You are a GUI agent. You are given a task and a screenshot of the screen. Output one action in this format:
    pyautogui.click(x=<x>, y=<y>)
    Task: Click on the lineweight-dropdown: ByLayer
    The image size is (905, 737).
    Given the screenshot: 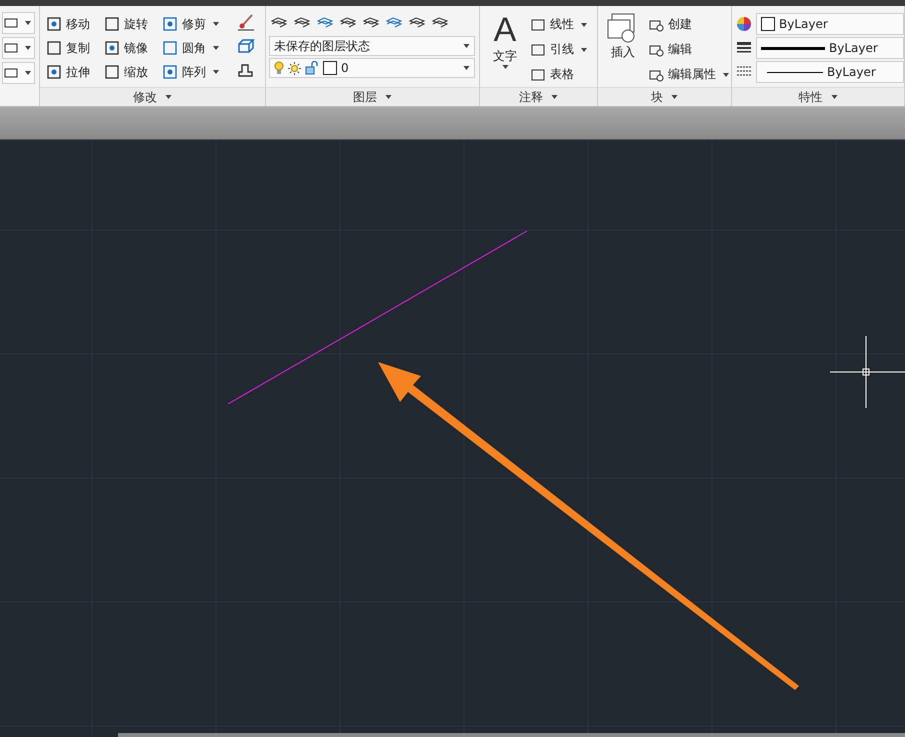 What is the action you would take?
    pyautogui.click(x=830, y=48)
    